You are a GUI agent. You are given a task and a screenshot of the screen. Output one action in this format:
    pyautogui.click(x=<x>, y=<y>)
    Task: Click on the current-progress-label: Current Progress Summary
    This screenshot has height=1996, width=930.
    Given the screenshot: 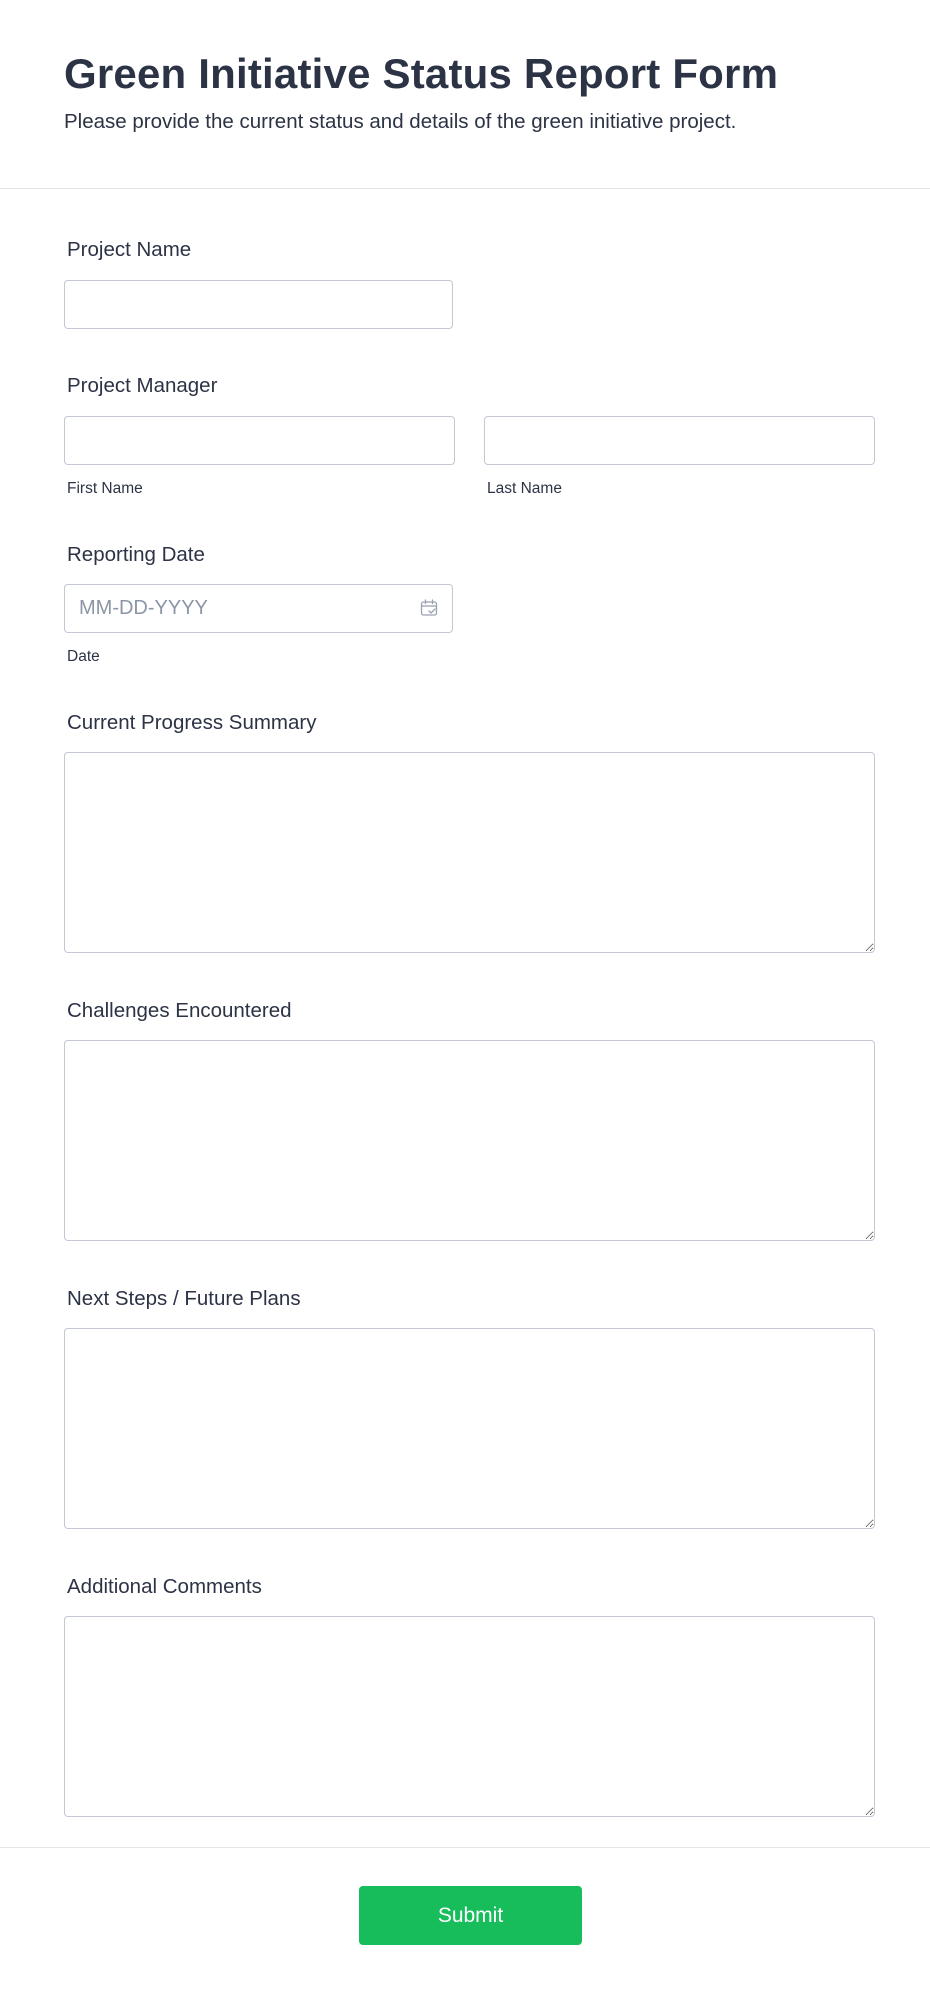 What is the action you would take?
    pyautogui.click(x=192, y=722)
    